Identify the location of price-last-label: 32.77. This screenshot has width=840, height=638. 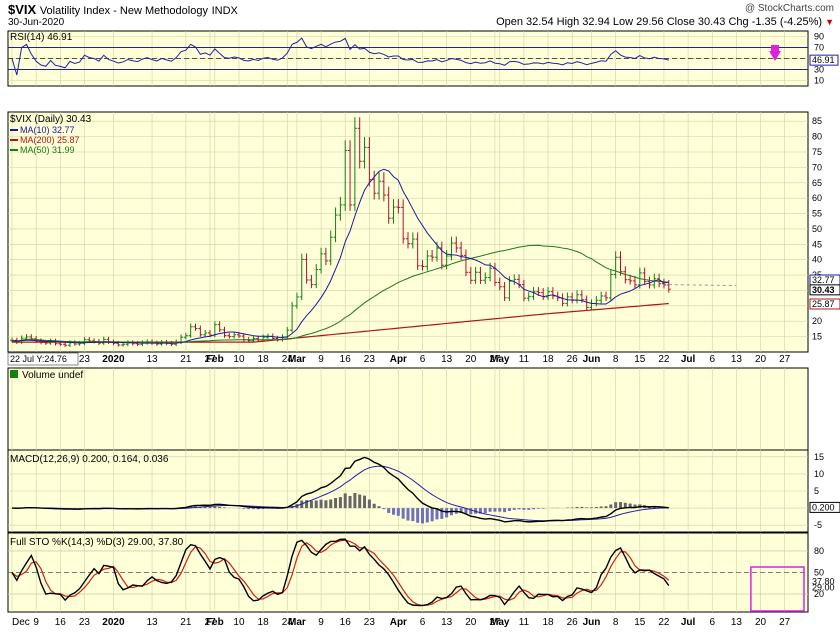
(823, 280).